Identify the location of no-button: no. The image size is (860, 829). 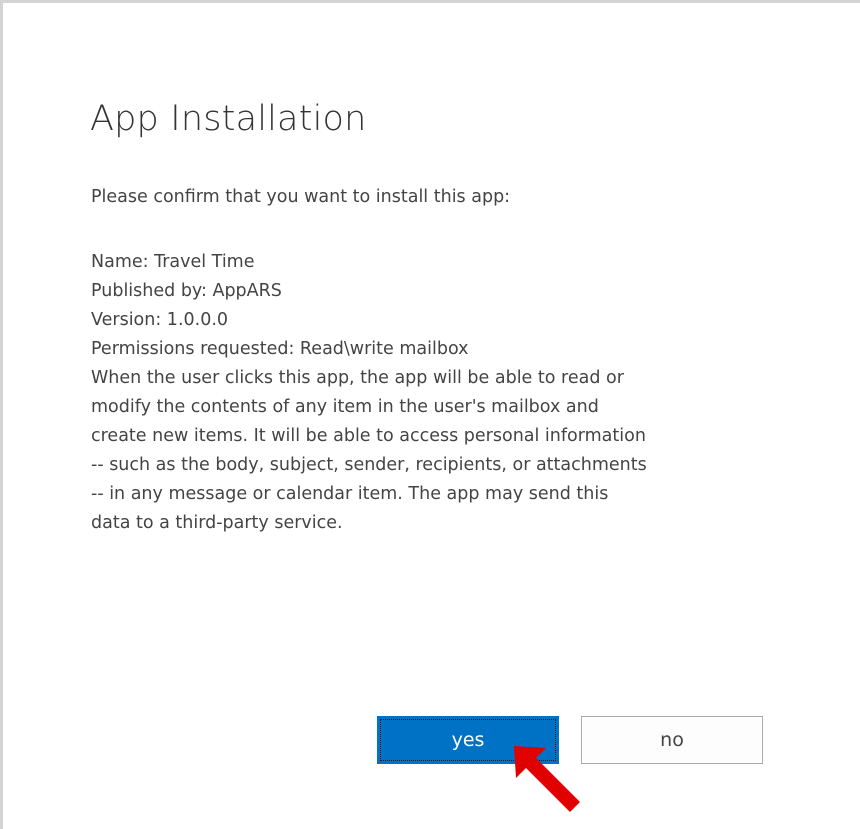
(672, 740).